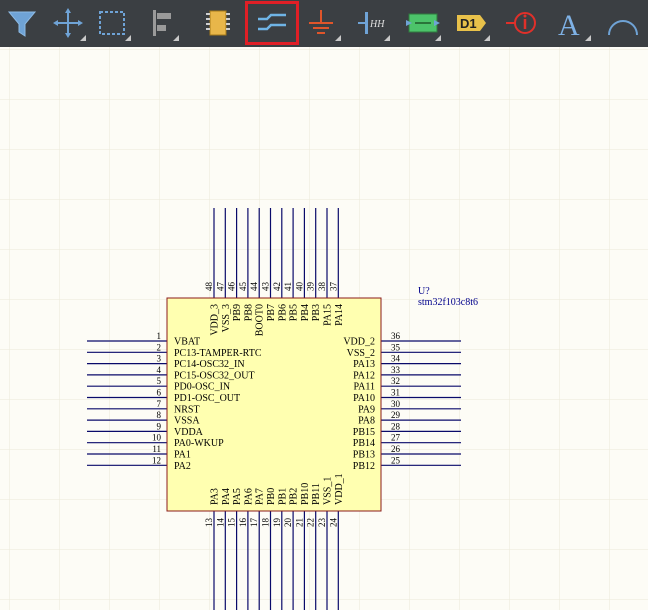 The image size is (648, 610). What do you see at coordinates (282, 496) in the screenshot?
I see `bottom-pin-name: PB1` at bounding box center [282, 496].